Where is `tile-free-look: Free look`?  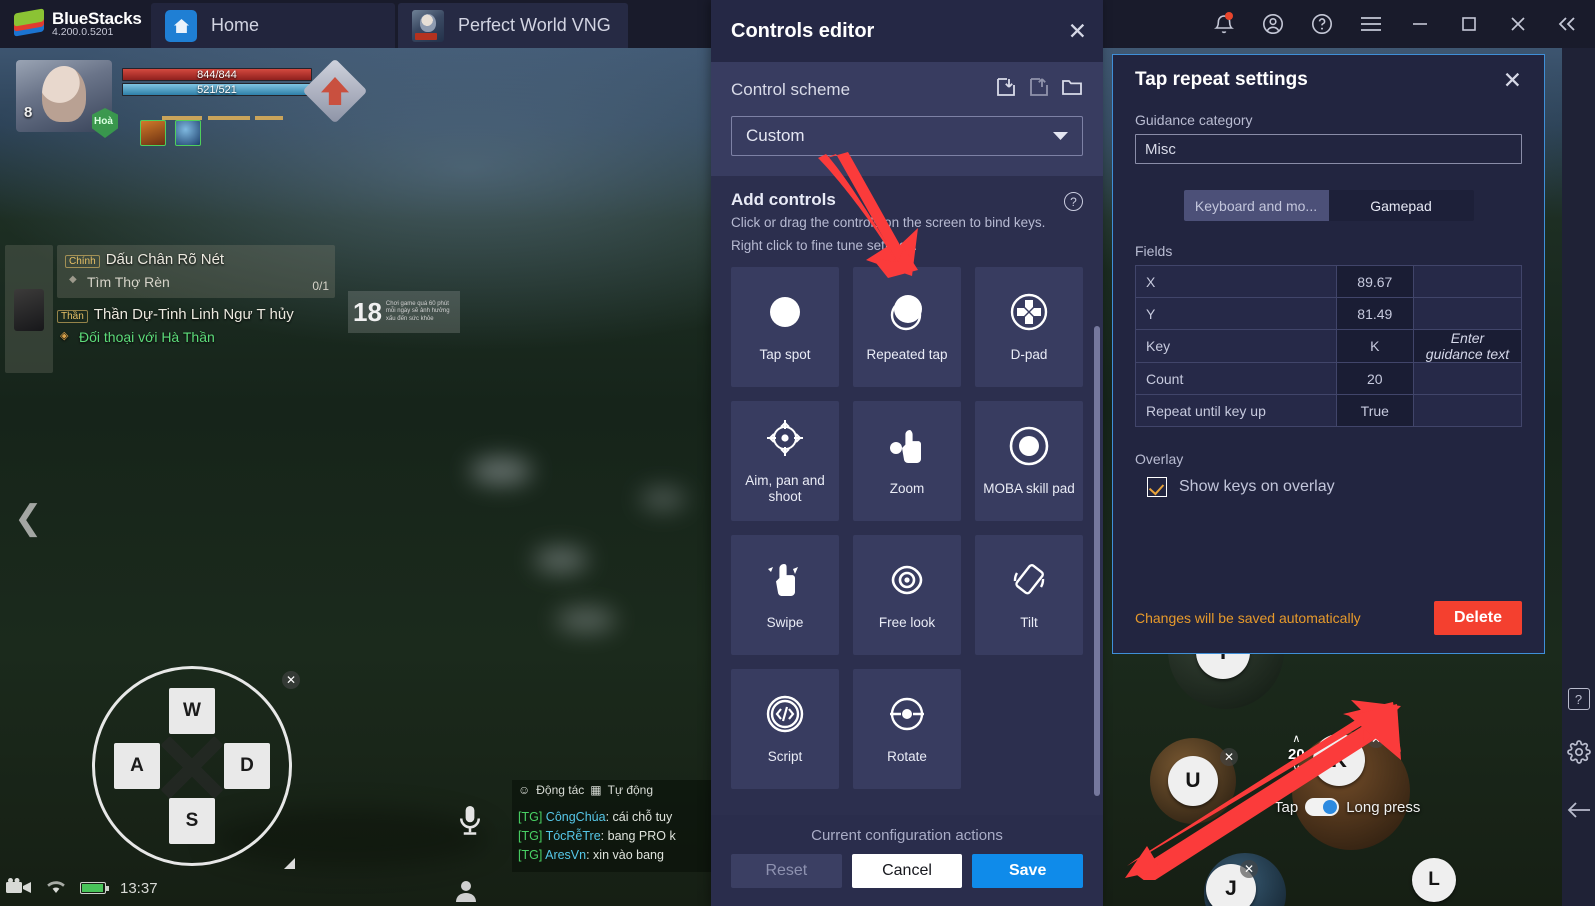 tile-free-look: Free look is located at coordinates (907, 595).